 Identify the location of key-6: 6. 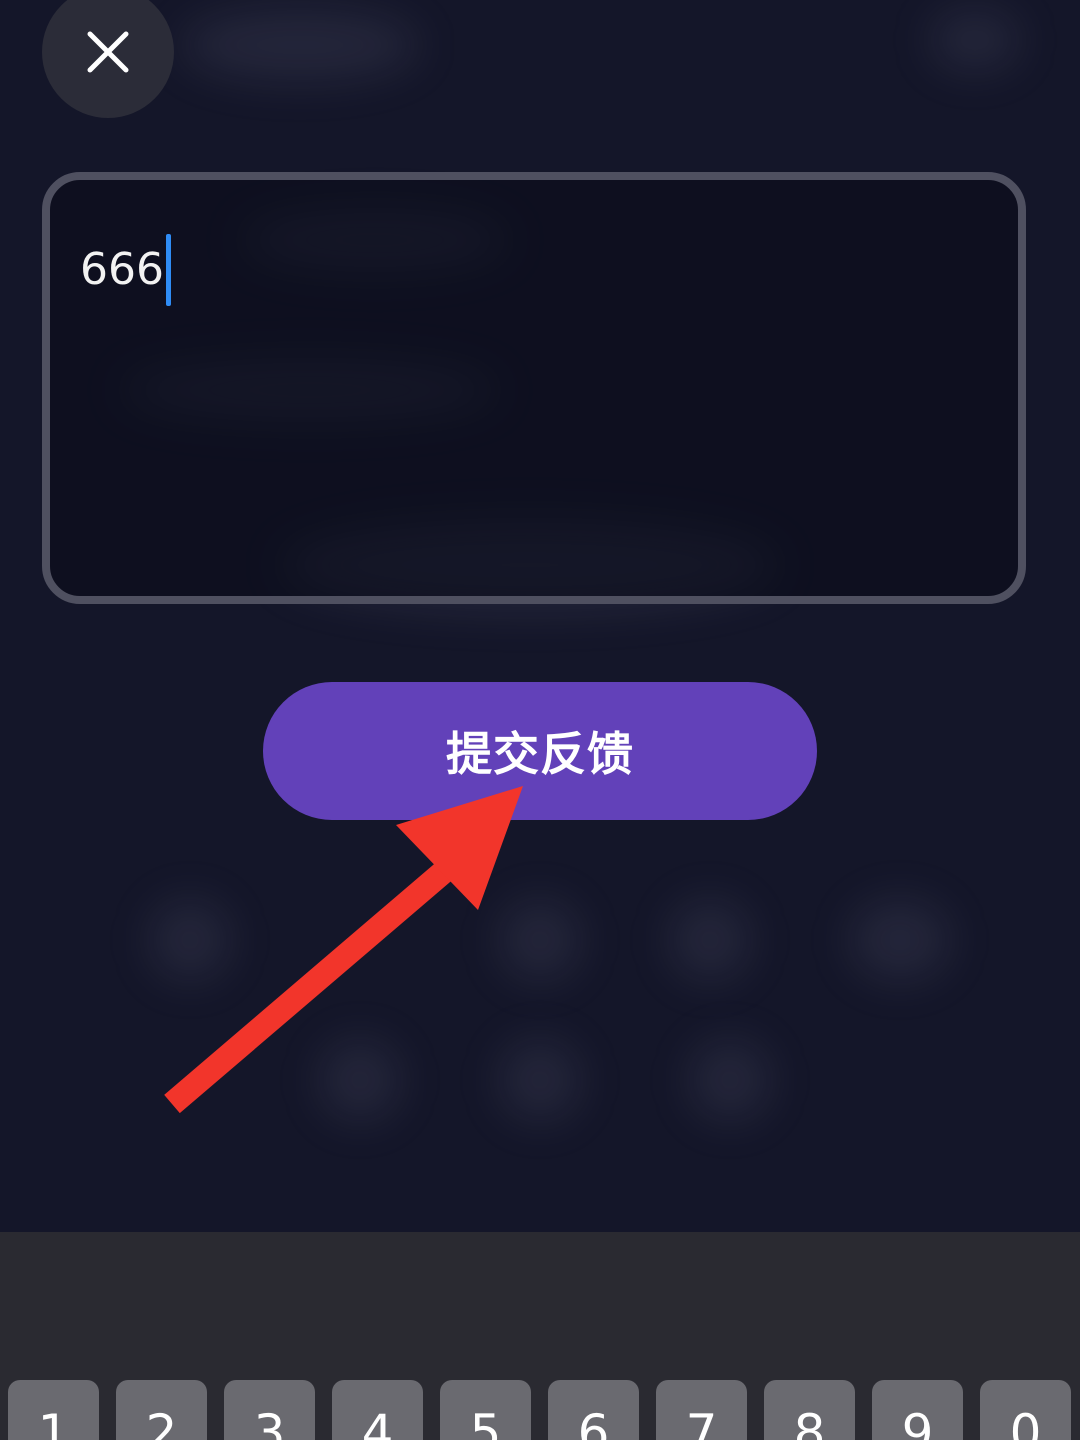
(593, 1410).